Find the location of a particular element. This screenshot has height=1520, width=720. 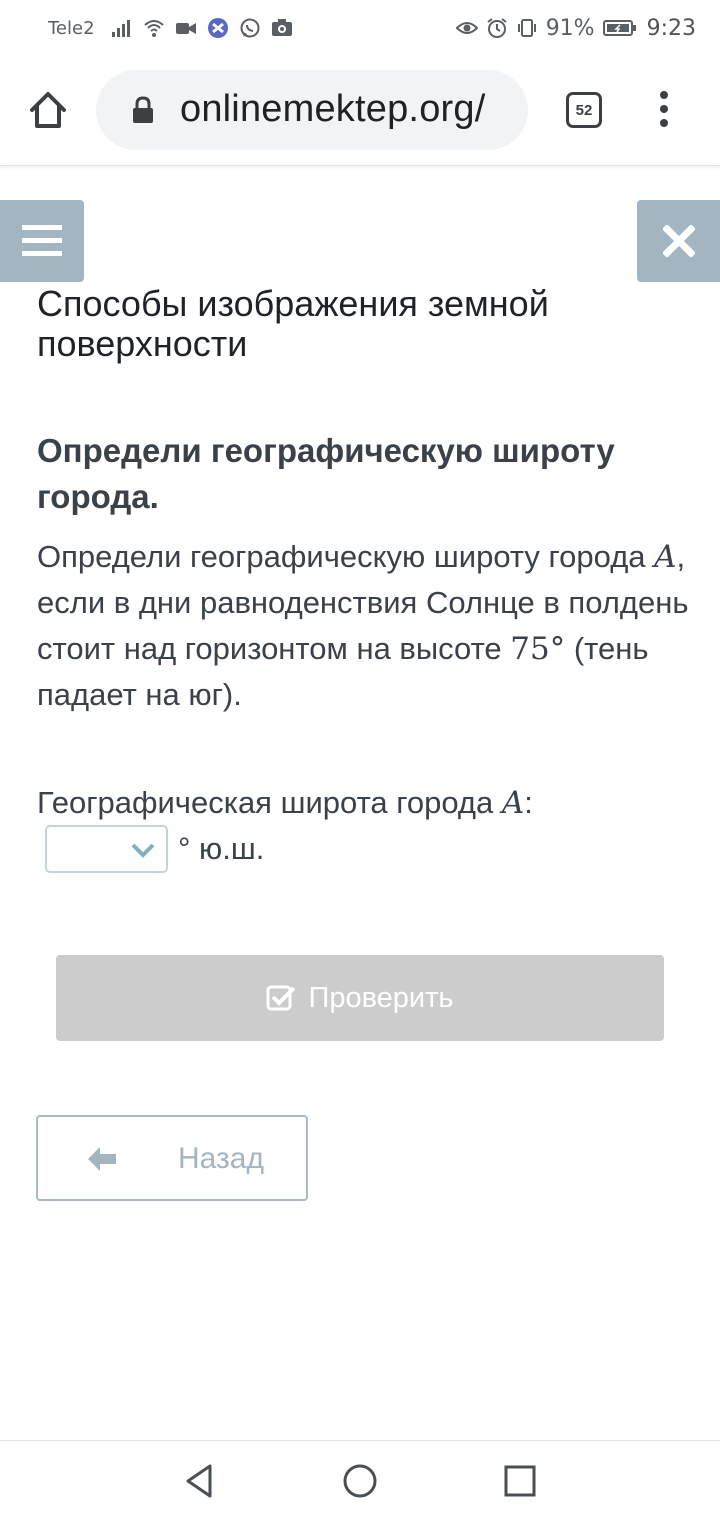

menu-toggle-button is located at coordinates (42, 241).